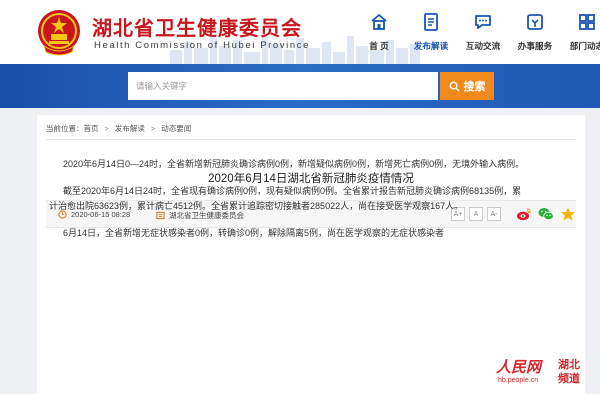 The height and width of the screenshot is (394, 600). I want to click on nav-label: 发布解读, so click(431, 46).